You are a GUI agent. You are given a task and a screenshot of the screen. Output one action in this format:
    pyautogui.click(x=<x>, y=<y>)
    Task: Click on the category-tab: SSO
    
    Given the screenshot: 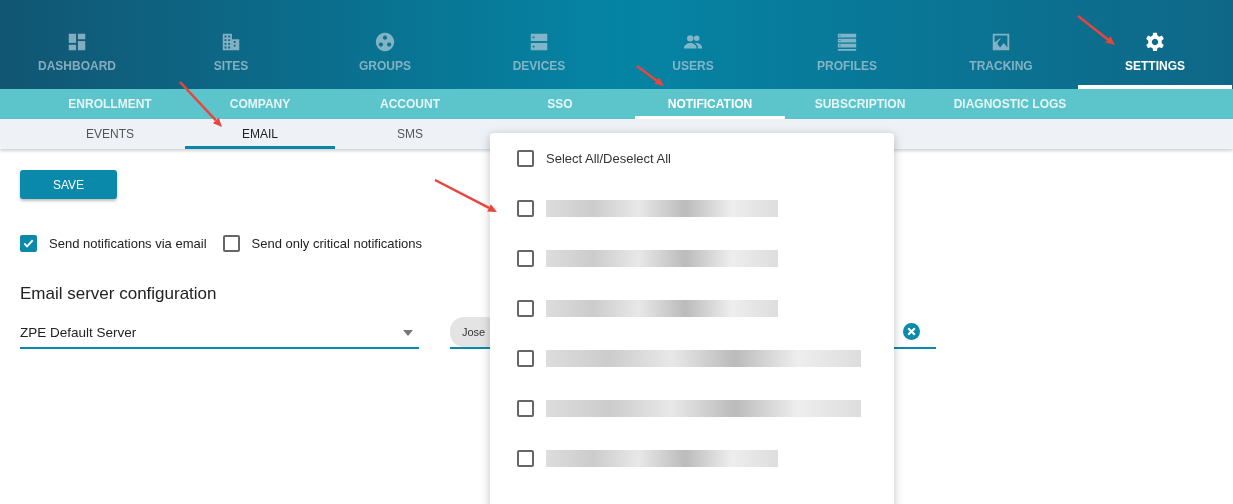 What is the action you would take?
    pyautogui.click(x=560, y=104)
    